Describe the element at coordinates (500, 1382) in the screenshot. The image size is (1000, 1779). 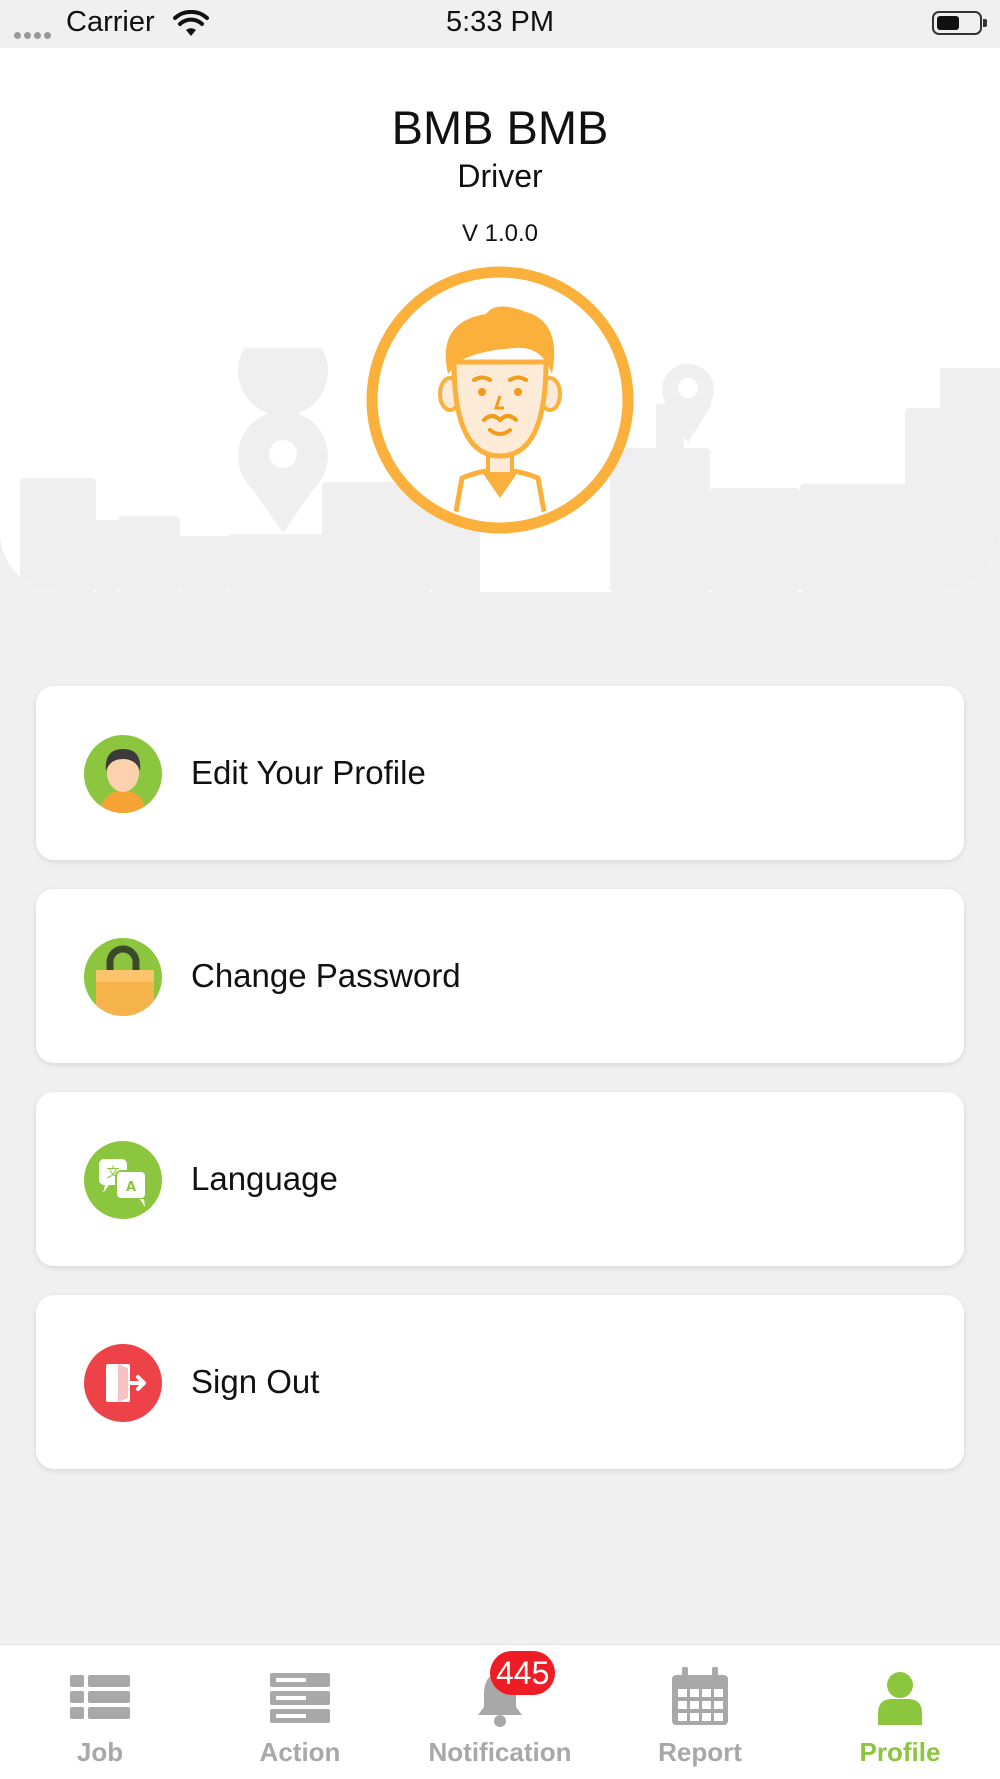
I see `sign-out-button: Sign Out` at that location.